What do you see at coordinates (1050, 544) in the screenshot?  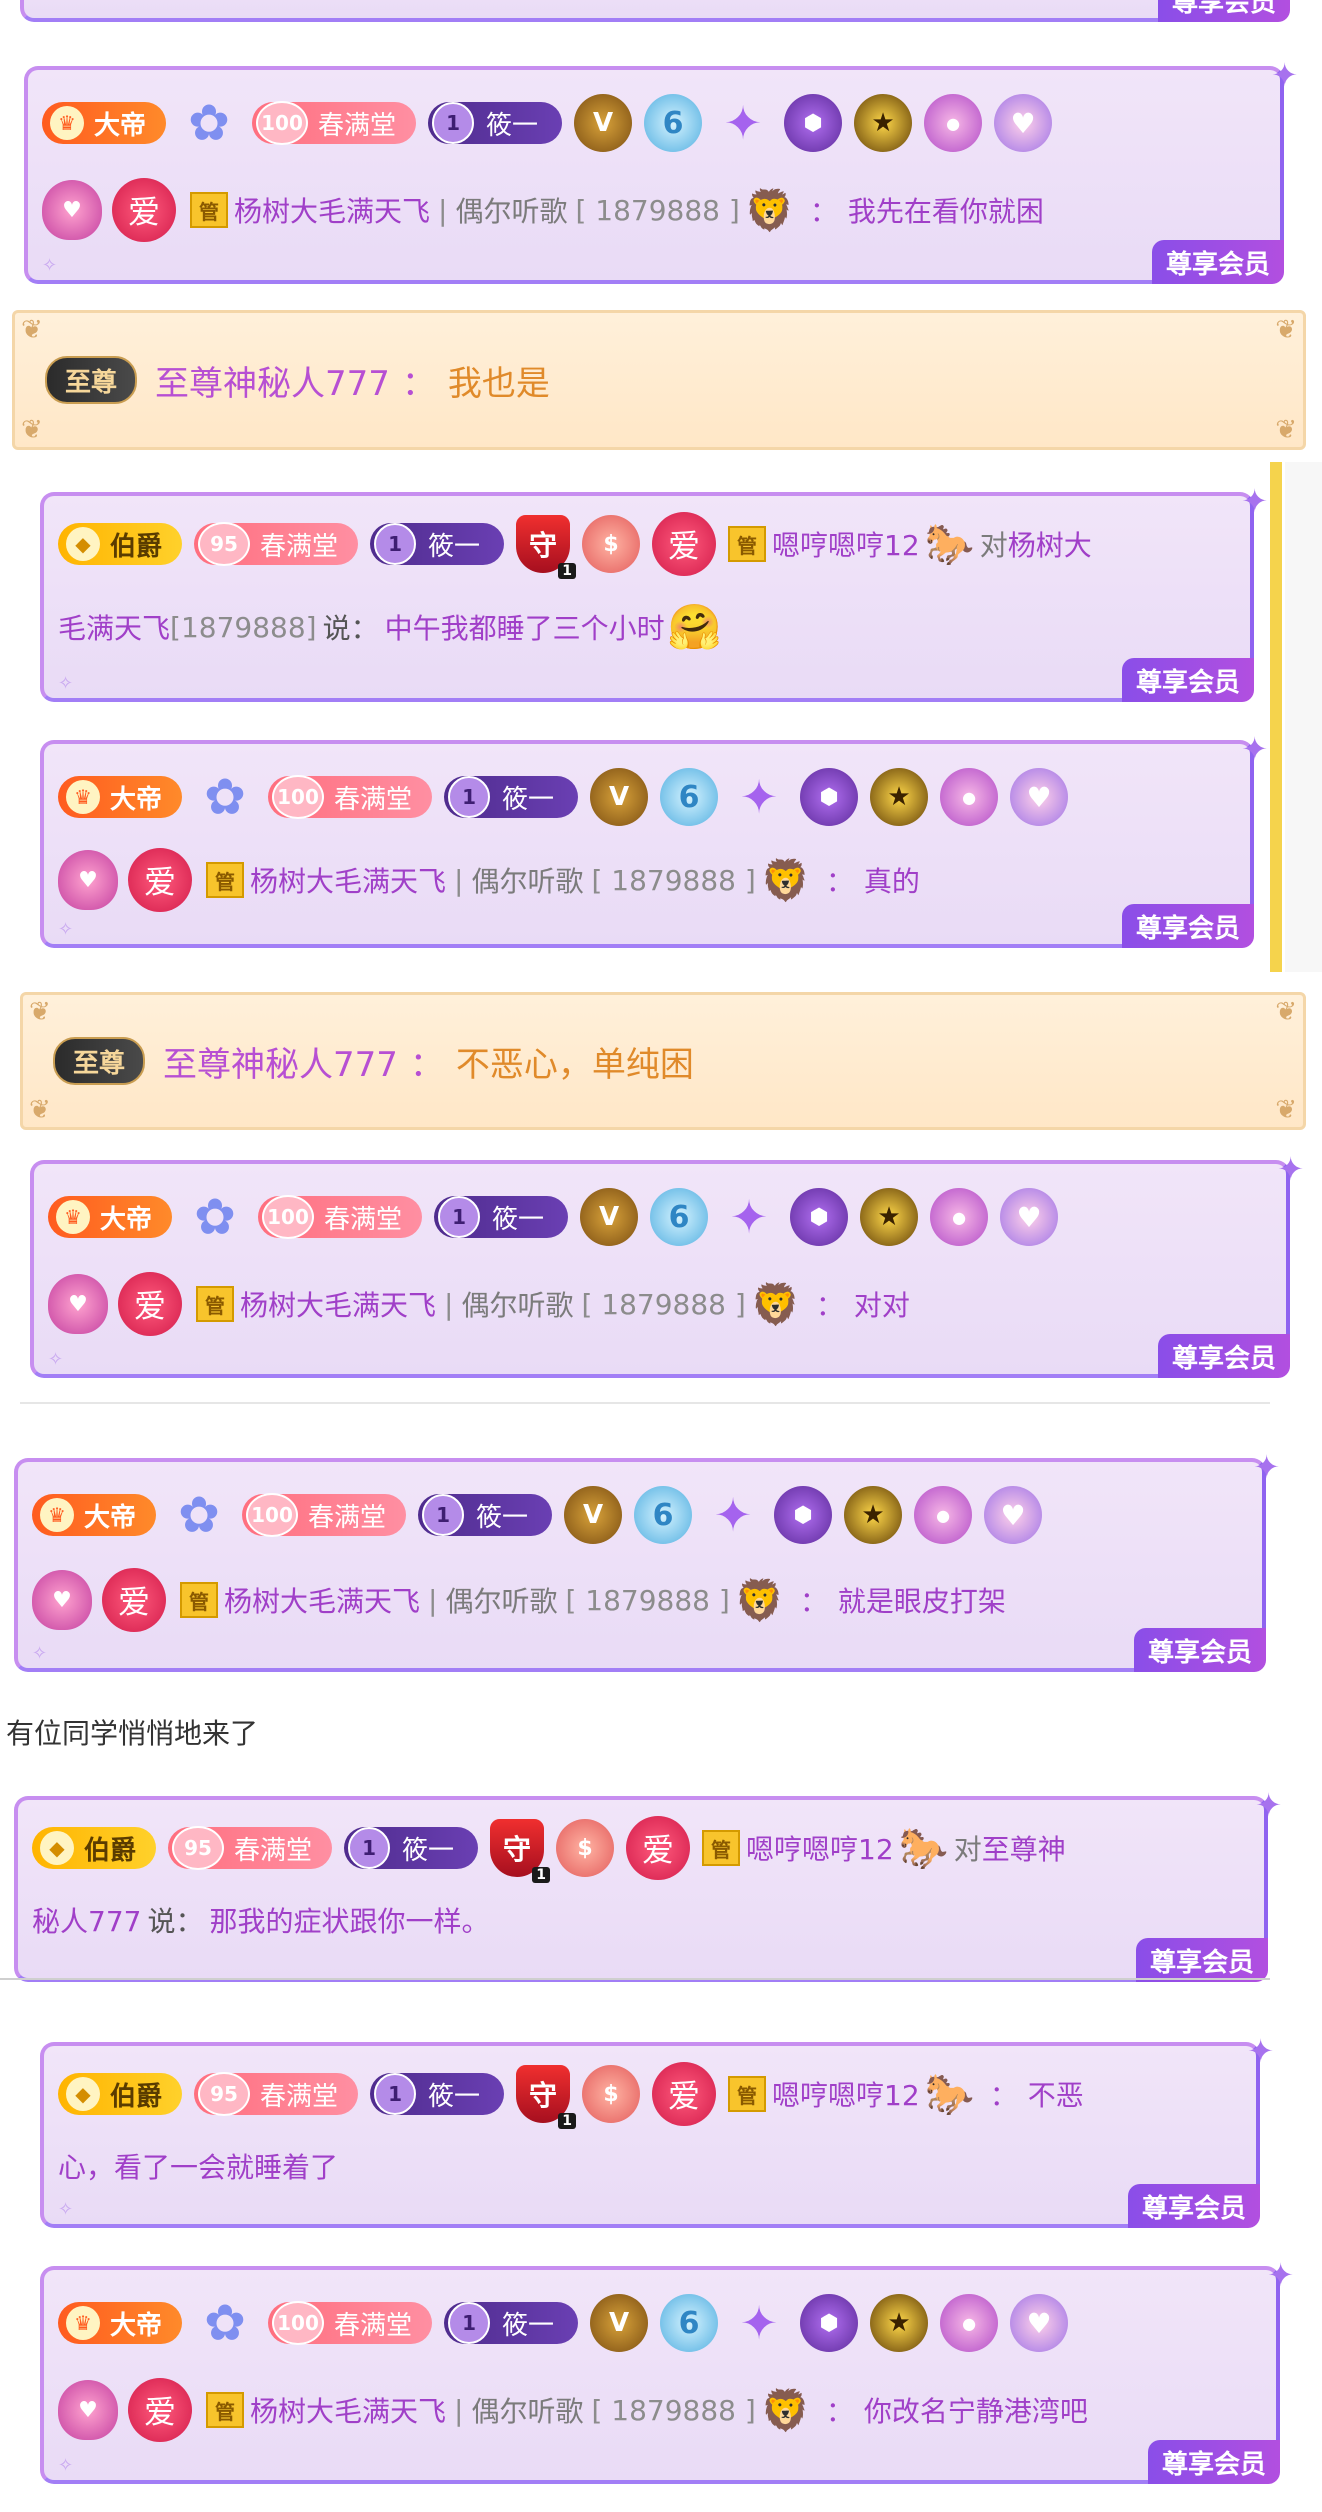 I see `reply-target: 杨树大` at bounding box center [1050, 544].